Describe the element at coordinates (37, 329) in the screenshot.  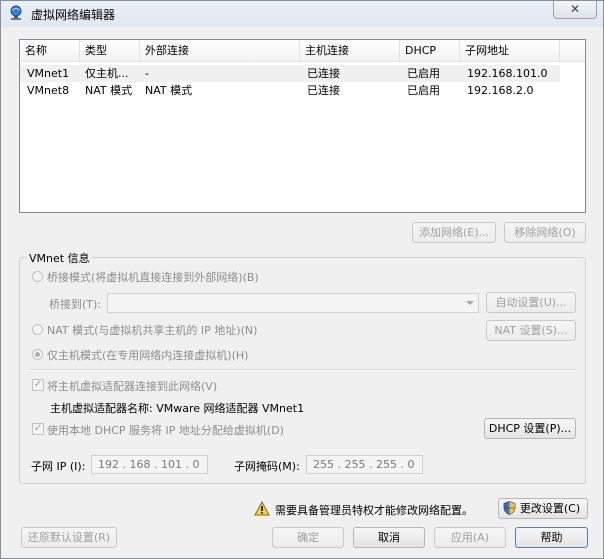
I see `nat-mode-radio` at that location.